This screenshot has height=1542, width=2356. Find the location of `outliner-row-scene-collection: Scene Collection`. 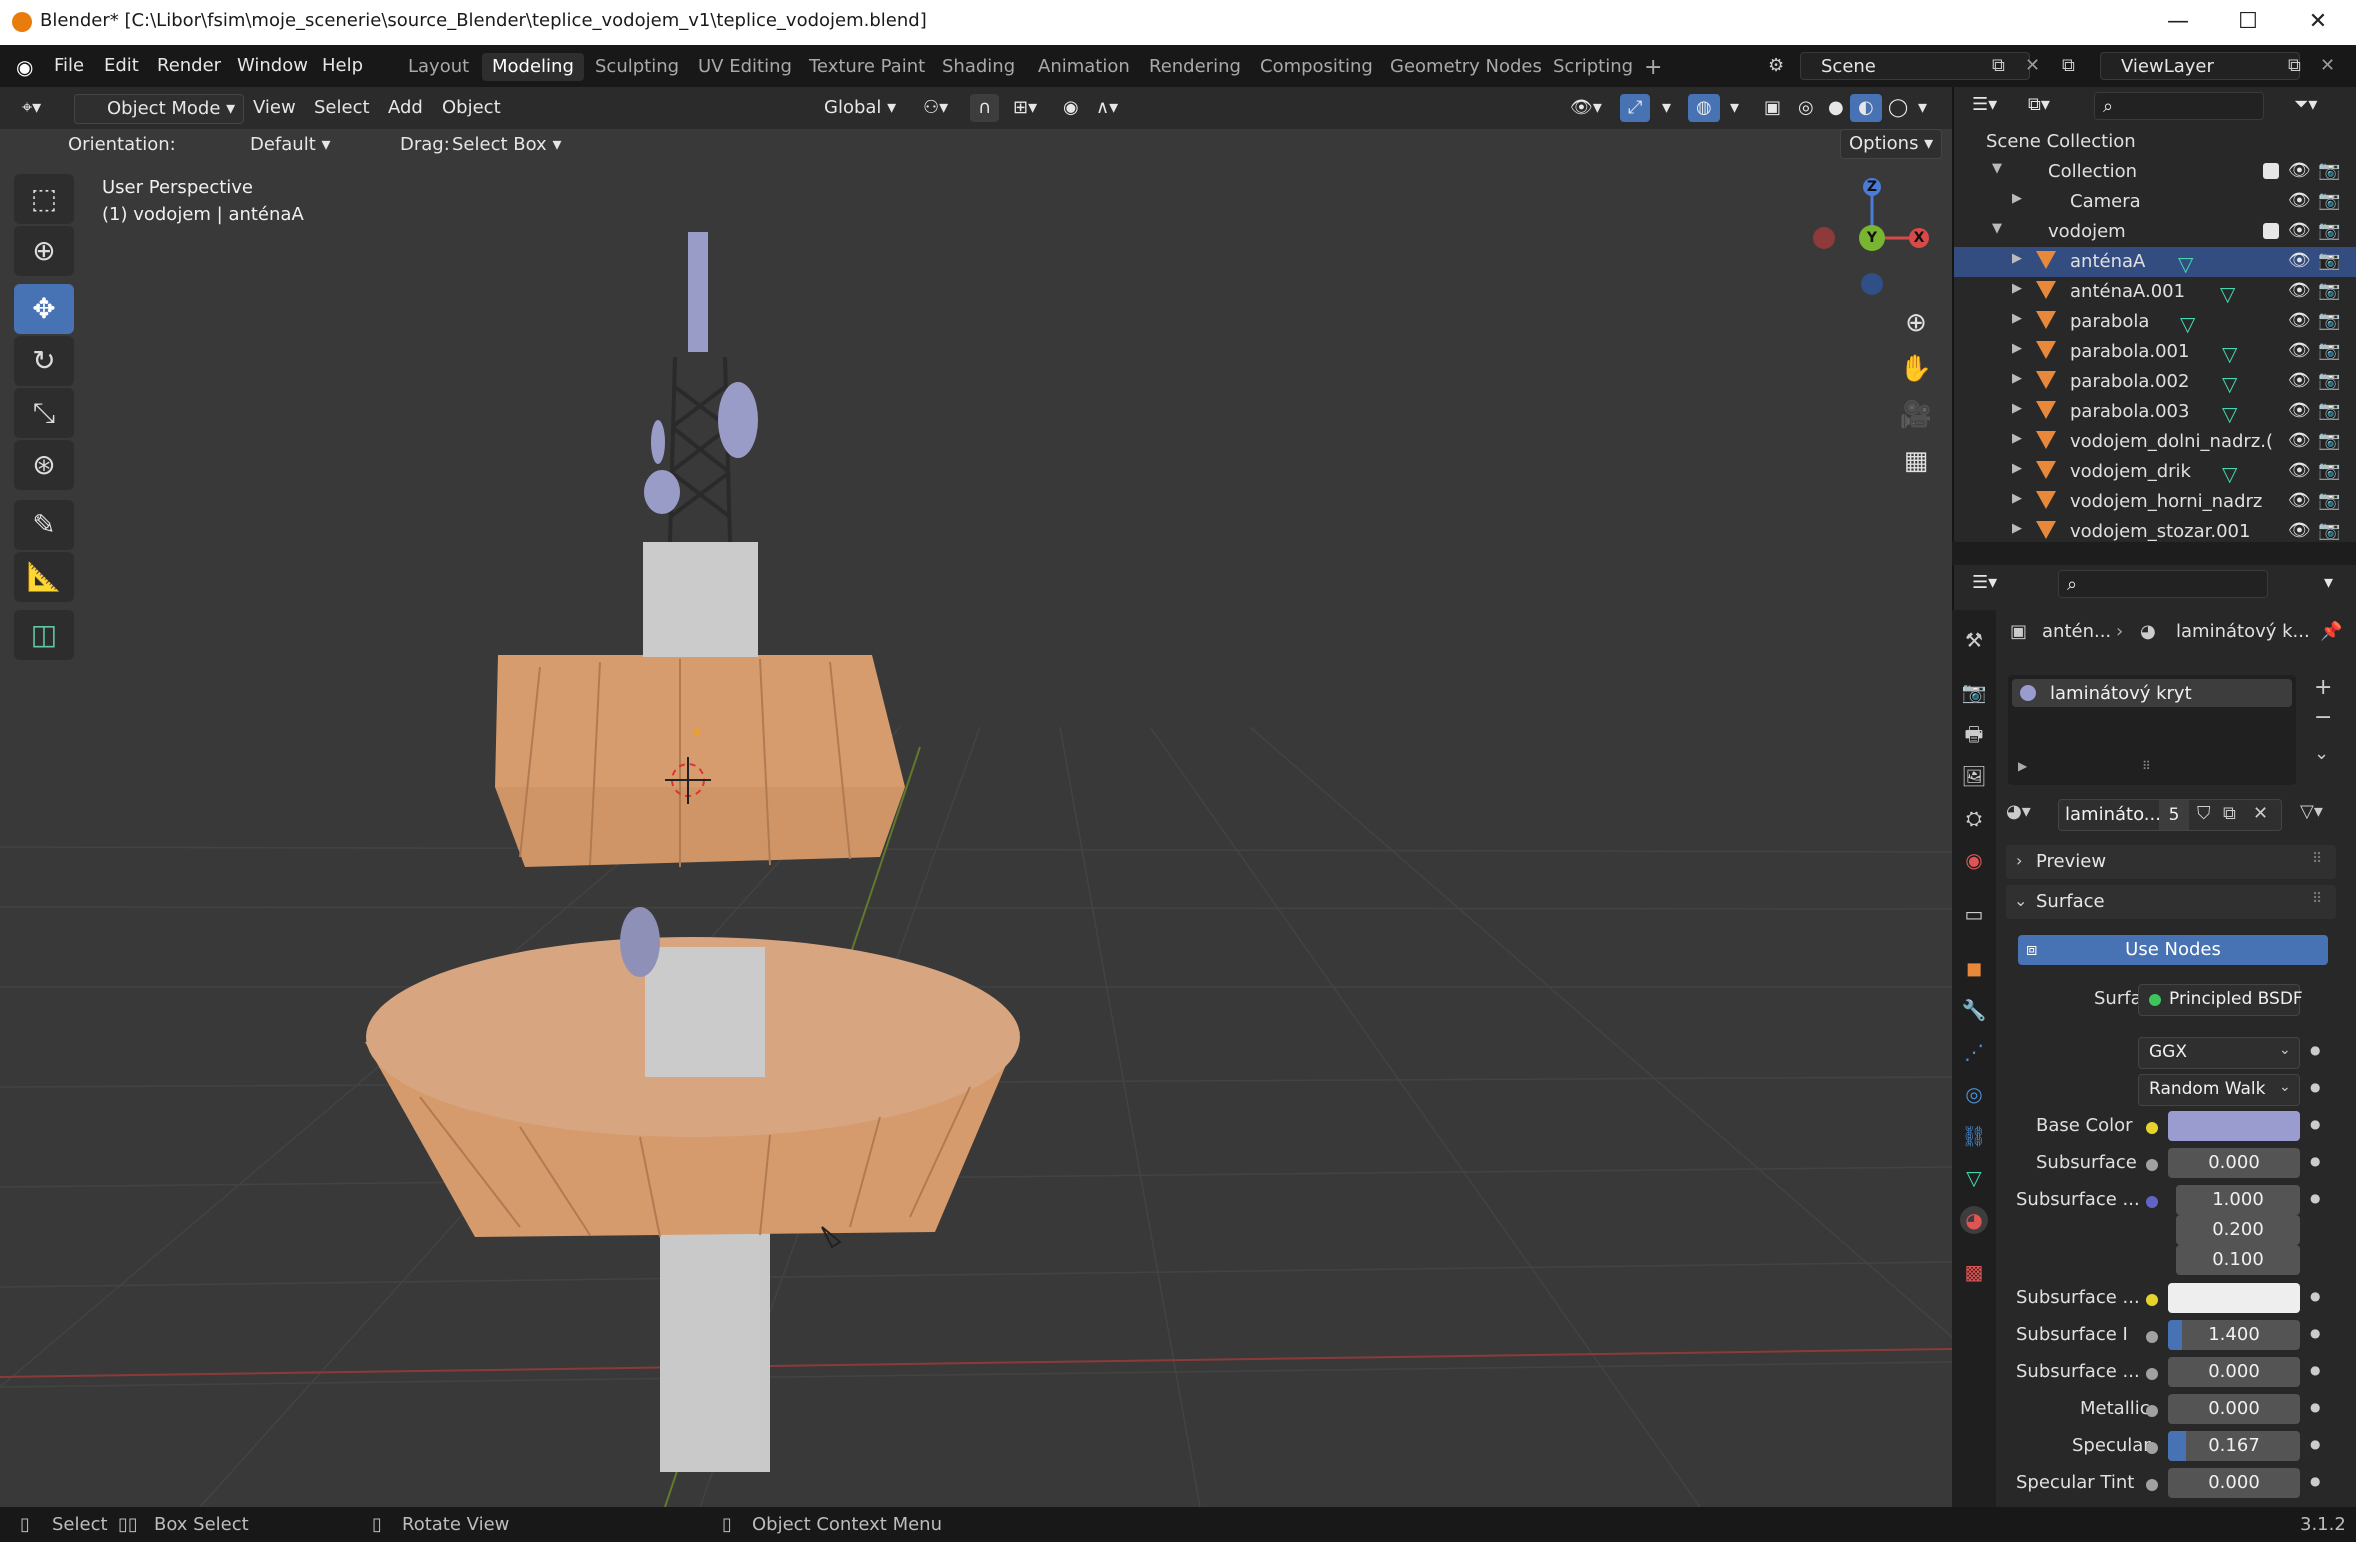

outliner-row-scene-collection: Scene Collection is located at coordinates (2155, 142).